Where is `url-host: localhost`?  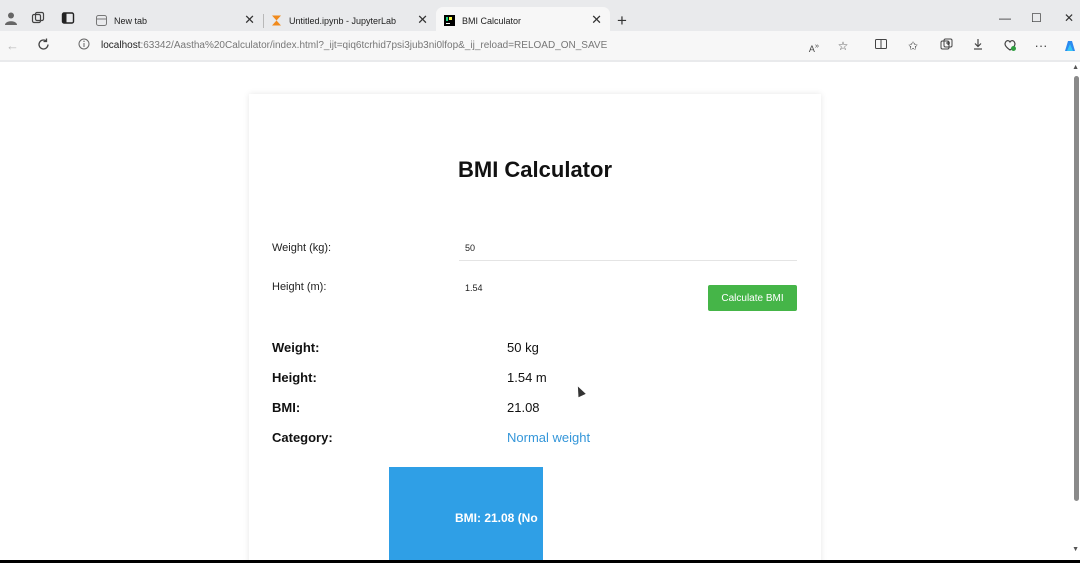 url-host: localhost is located at coordinates (121, 45).